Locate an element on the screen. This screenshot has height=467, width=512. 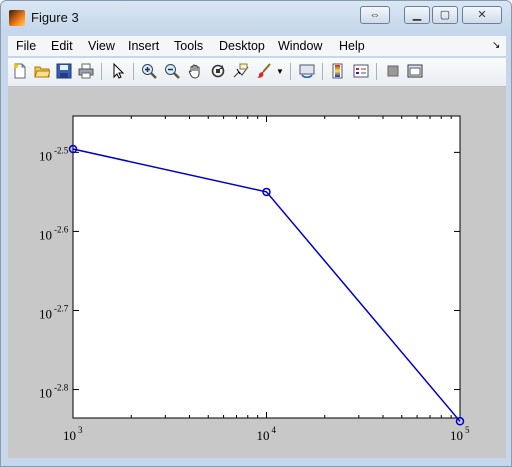
close-button: ✕ is located at coordinates (482, 15).